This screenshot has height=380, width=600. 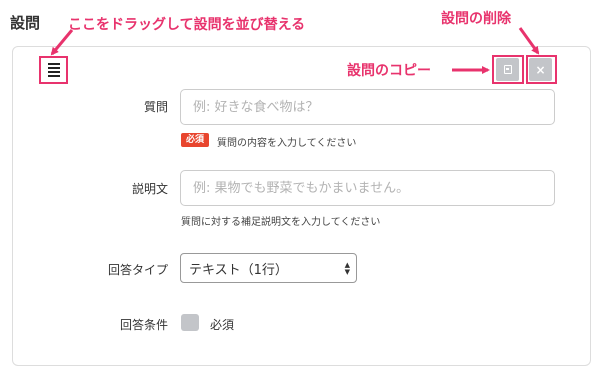 I want to click on copy-question-button, so click(x=507, y=69).